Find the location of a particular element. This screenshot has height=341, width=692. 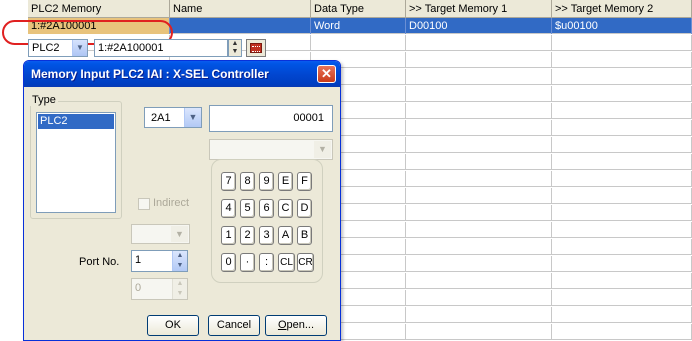

port-value-2: 0 is located at coordinates (138, 288).